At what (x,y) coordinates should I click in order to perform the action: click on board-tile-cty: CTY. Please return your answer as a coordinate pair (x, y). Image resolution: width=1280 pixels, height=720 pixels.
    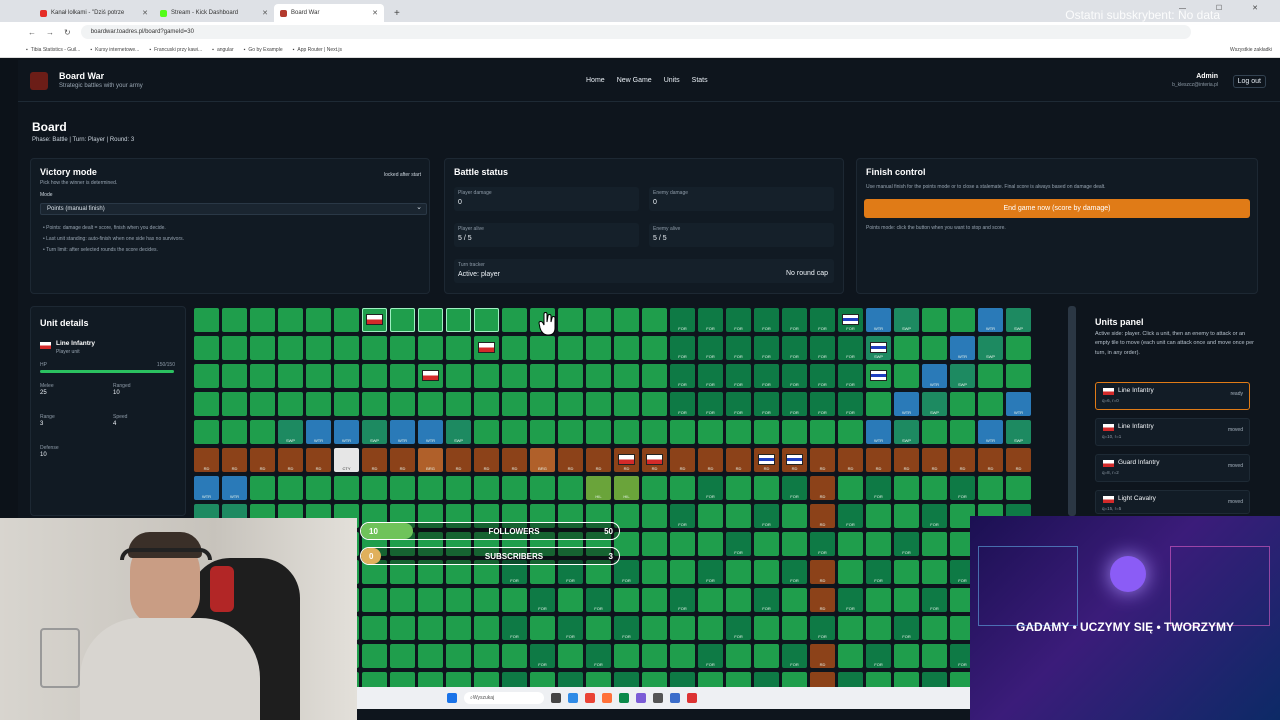
    Looking at the image, I should click on (346, 460).